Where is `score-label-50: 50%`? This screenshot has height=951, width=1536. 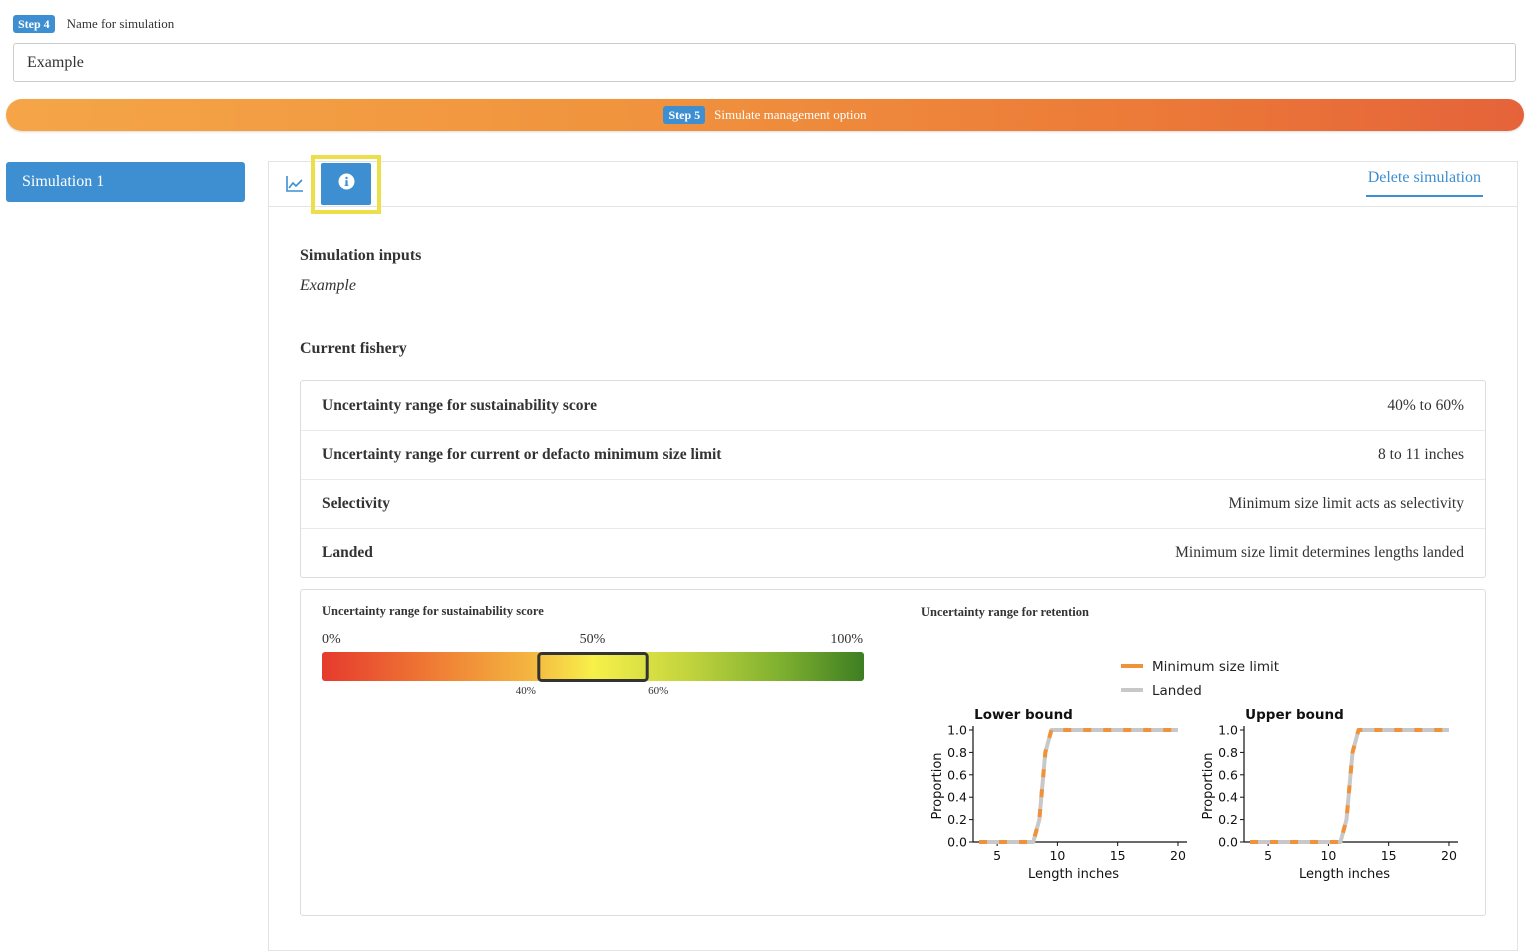 score-label-50: 50% is located at coordinates (593, 639).